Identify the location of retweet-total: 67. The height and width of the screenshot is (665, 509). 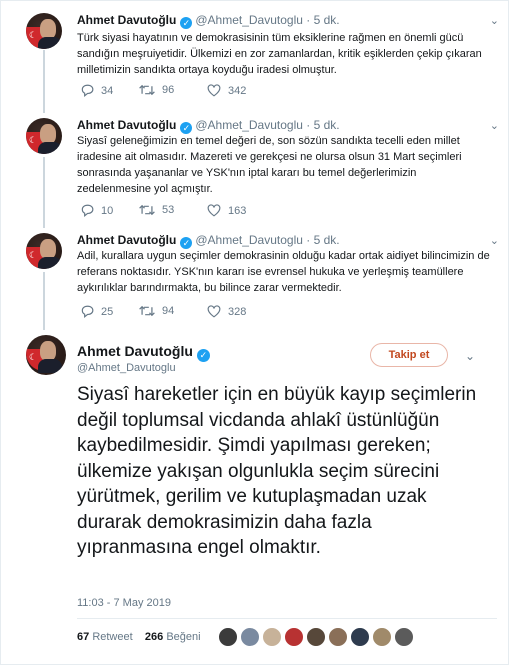
(83, 637).